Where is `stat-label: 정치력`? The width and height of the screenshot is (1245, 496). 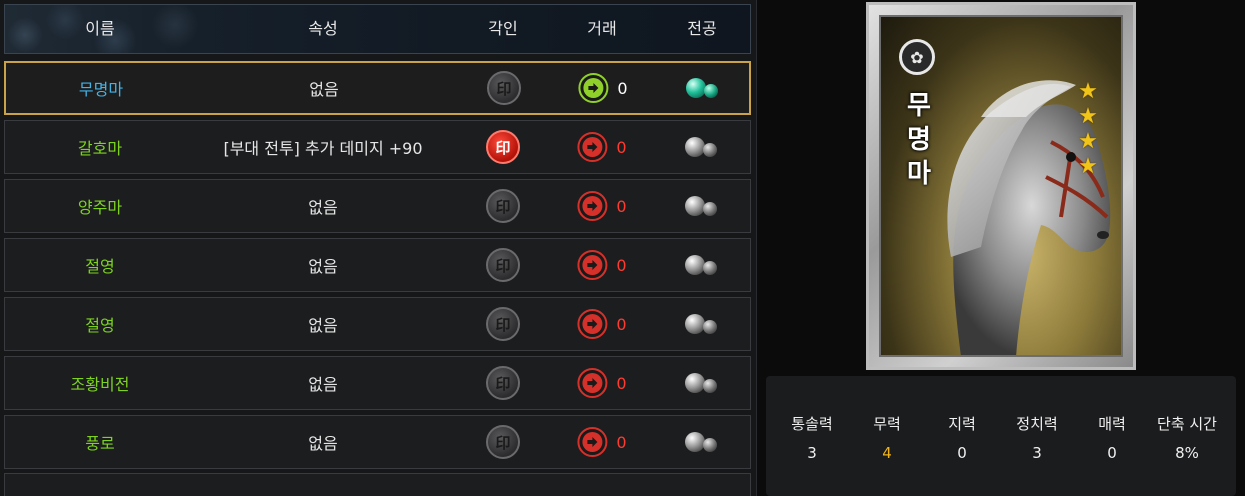 stat-label: 정치력 is located at coordinates (1037, 424).